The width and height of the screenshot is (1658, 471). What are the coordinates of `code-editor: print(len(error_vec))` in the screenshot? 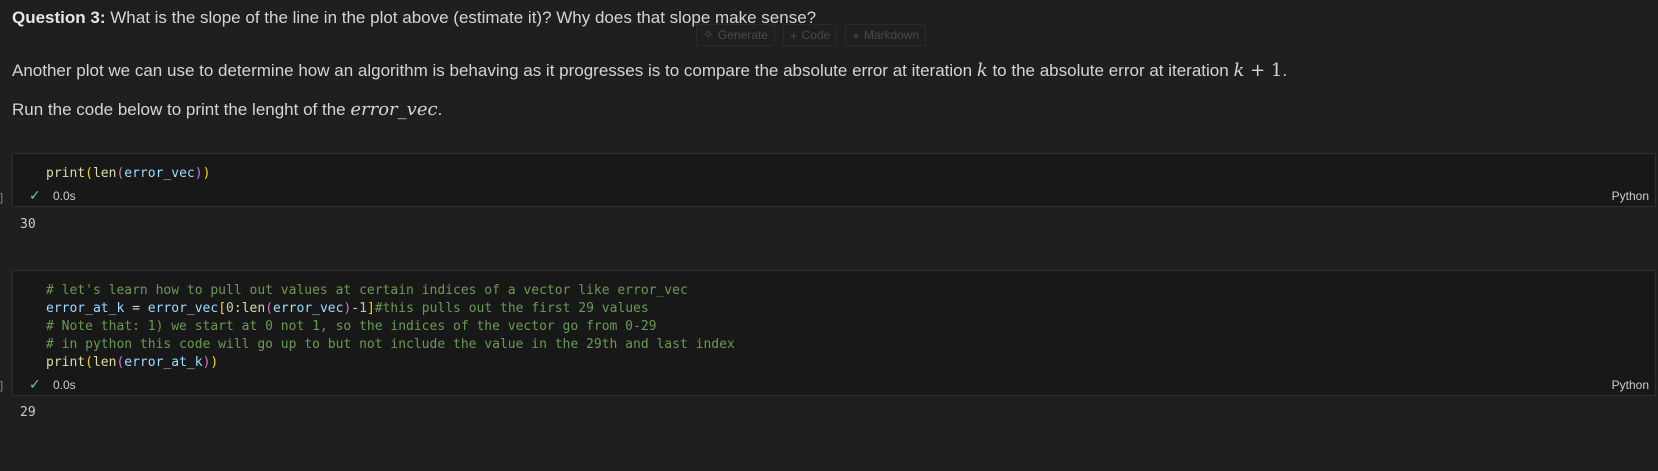 It's located at (111, 173).